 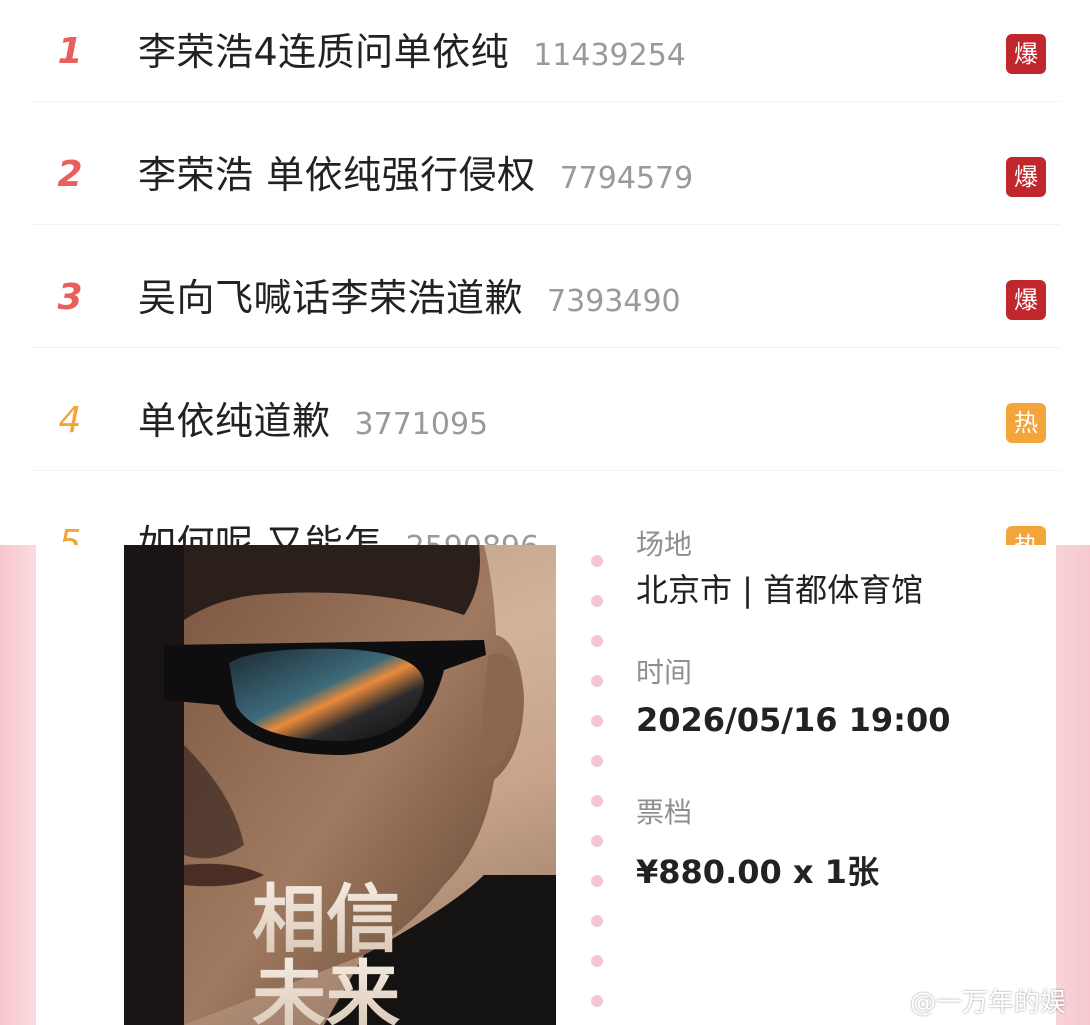 I want to click on list-item: 1 李荣浩4连质问单依纯 11439254 爆, so click(x=545, y=52).